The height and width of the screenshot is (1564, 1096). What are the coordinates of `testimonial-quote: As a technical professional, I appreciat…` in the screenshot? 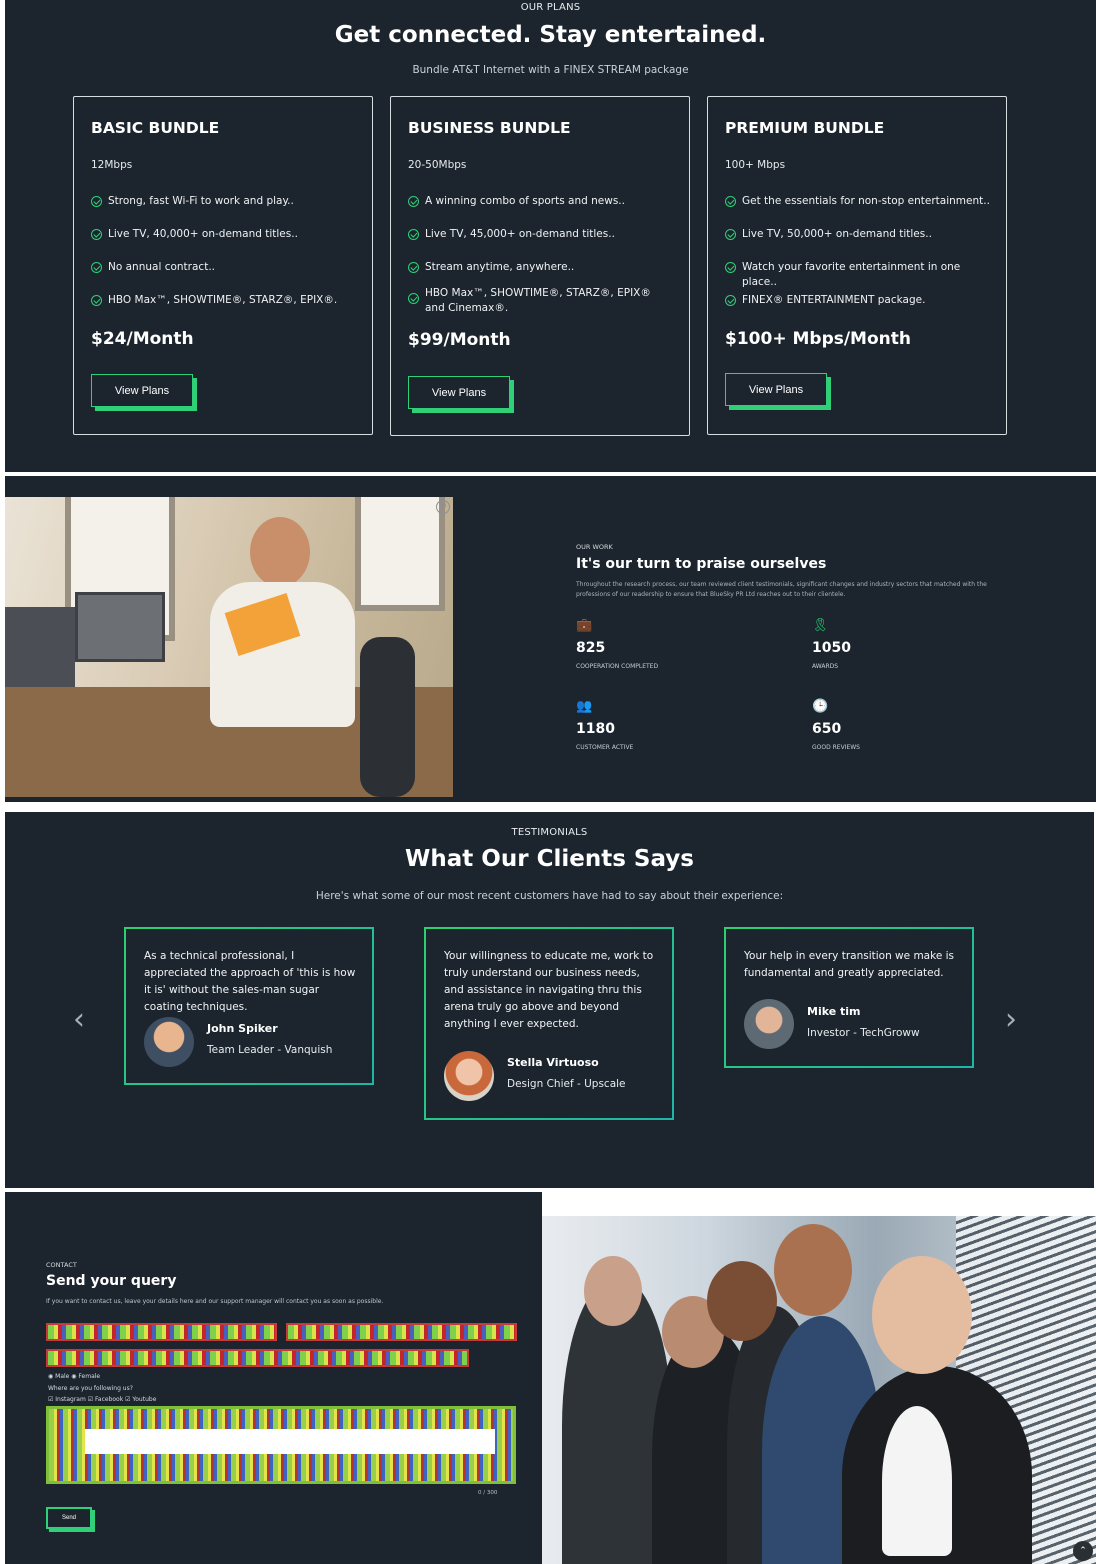 It's located at (250, 981).